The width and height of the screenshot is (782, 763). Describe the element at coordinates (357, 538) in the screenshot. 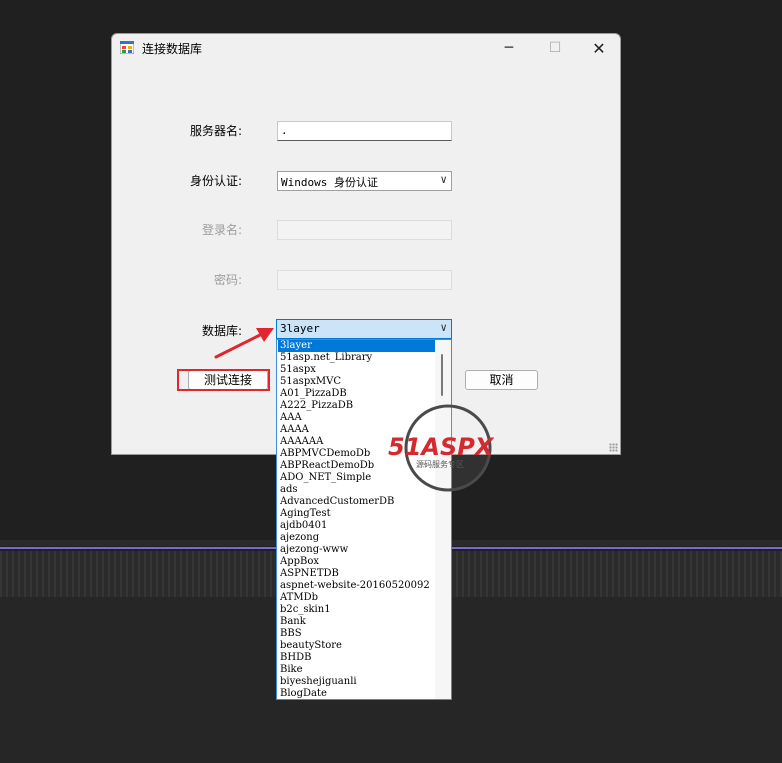

I see `dropdown-option: ajezong` at that location.